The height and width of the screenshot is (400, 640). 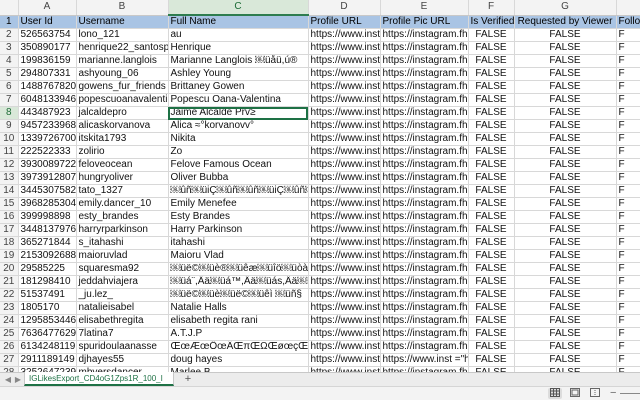 What do you see at coordinates (238, 347) in the screenshot?
I see `cell-c: ŒœÆœÖœÂŒπŒΩŒøœçŒ¶Œ(` at bounding box center [238, 347].